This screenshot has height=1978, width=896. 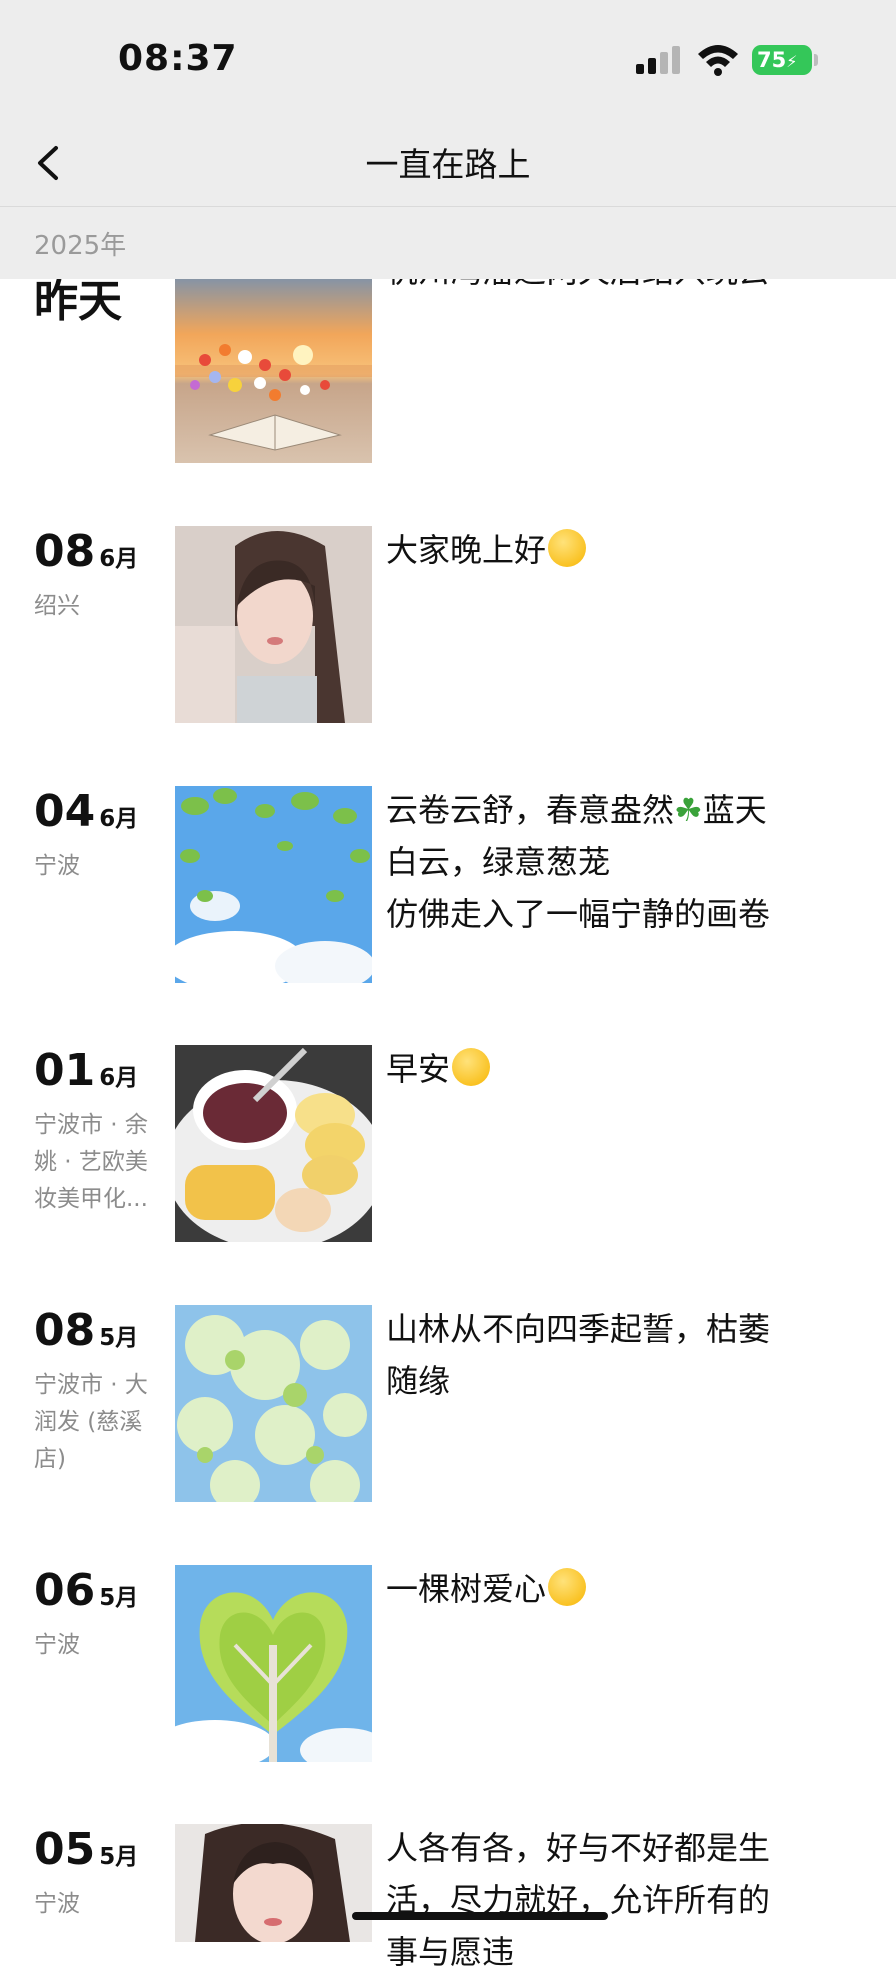 I want to click on date-label: 06 5月, so click(x=86, y=1590).